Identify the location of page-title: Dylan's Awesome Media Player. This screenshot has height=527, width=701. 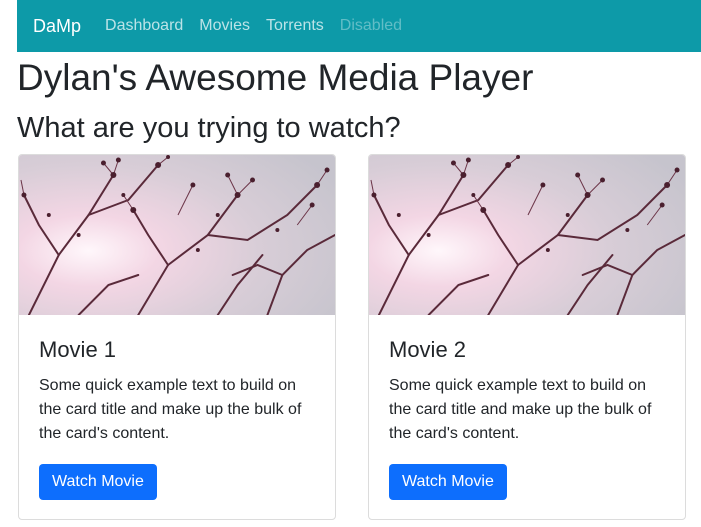
(275, 77).